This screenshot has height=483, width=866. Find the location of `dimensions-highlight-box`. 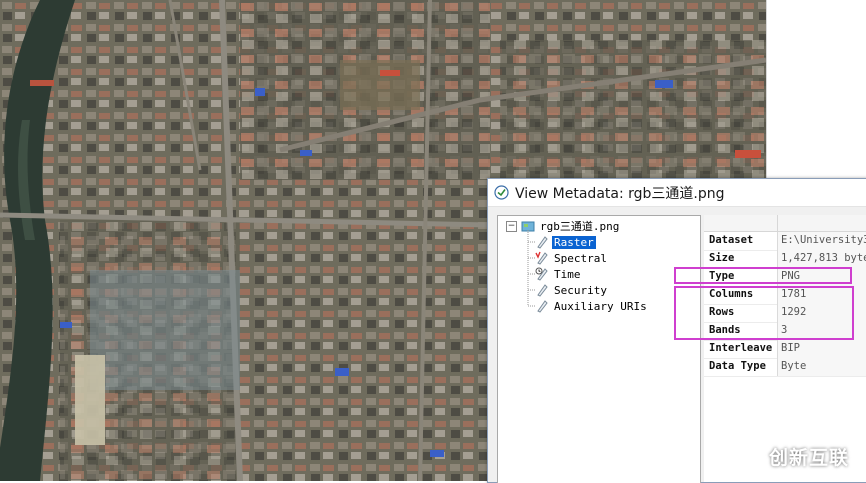

dimensions-highlight-box is located at coordinates (764, 313).